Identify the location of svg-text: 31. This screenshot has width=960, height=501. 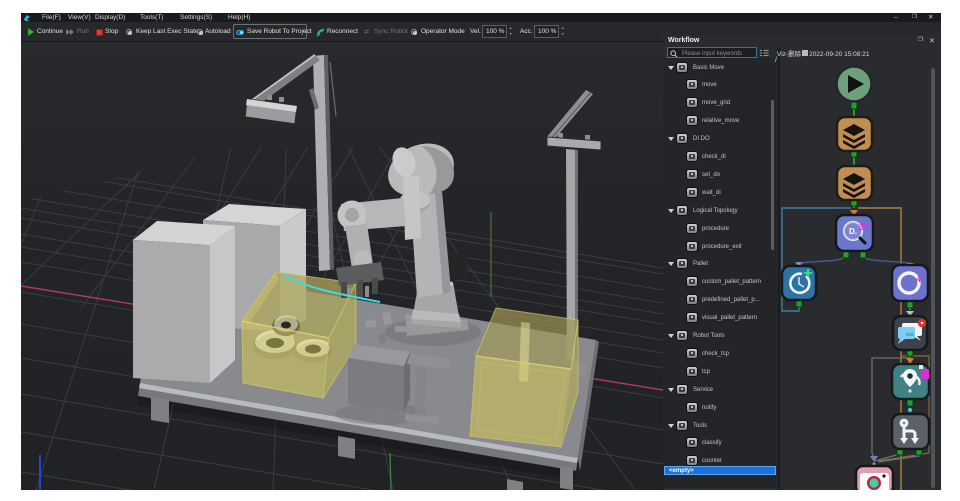
(864, 227).